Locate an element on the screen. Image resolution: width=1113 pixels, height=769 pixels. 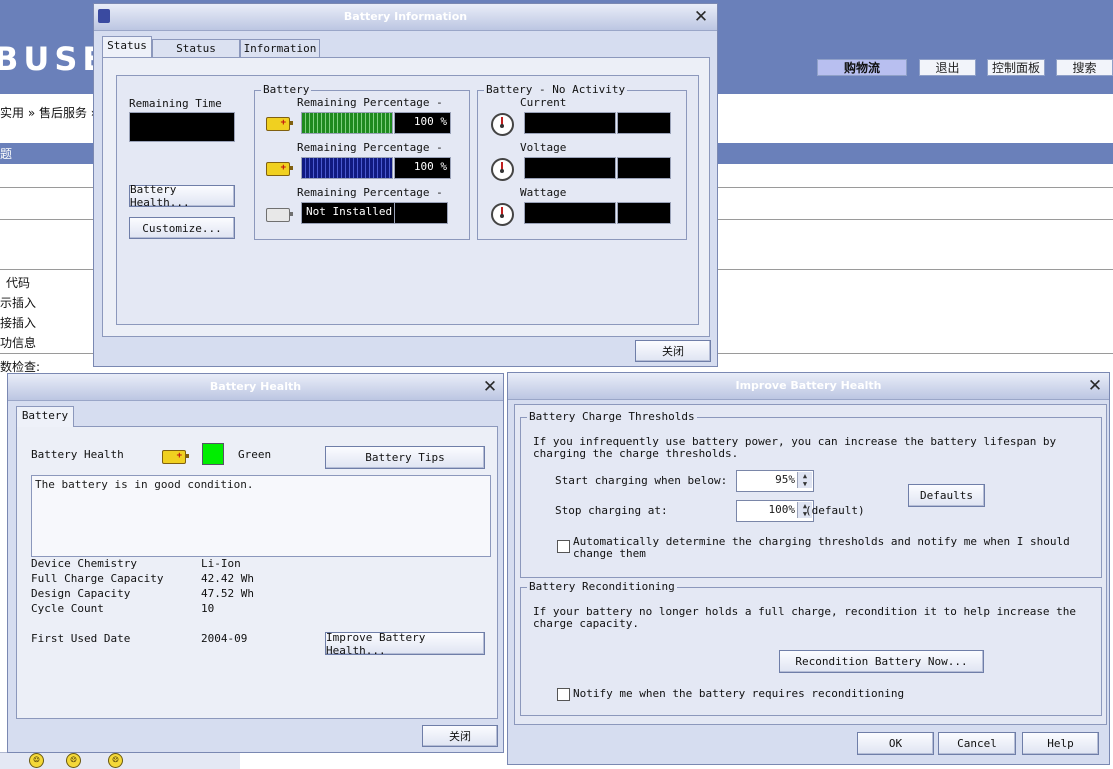
battery-health-value: Green is located at coordinates (255, 454).